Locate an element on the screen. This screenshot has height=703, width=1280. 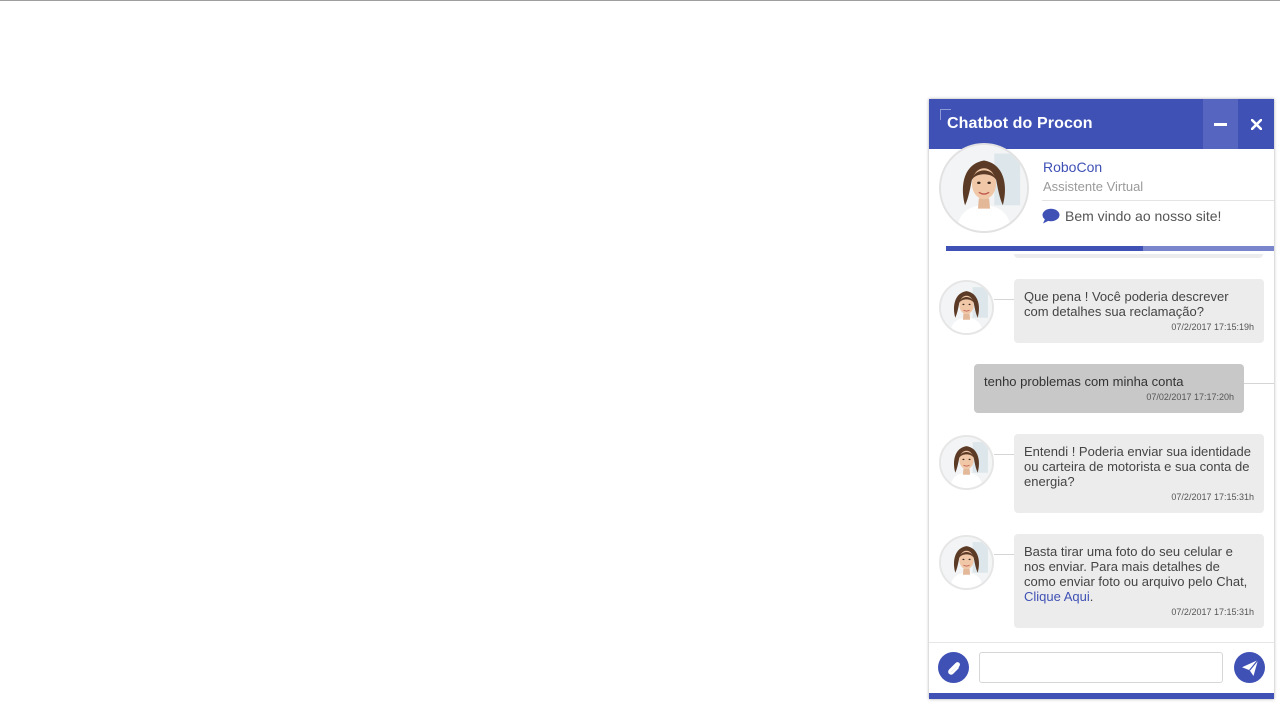
minimize-button is located at coordinates (1220, 124).